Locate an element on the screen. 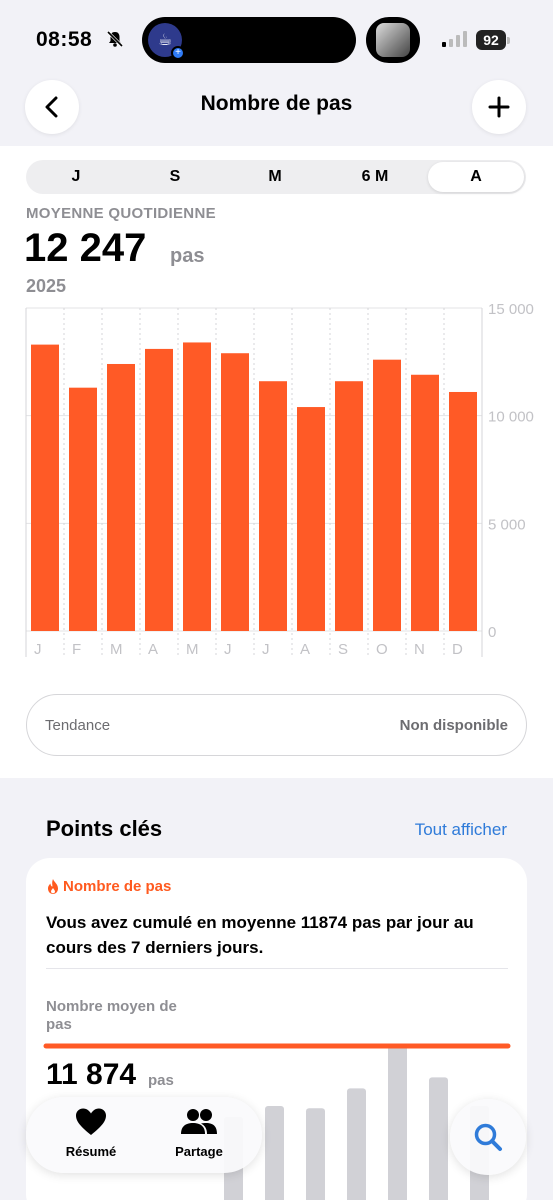 The height and width of the screenshot is (1200, 553). bar-F is located at coordinates (83, 509).